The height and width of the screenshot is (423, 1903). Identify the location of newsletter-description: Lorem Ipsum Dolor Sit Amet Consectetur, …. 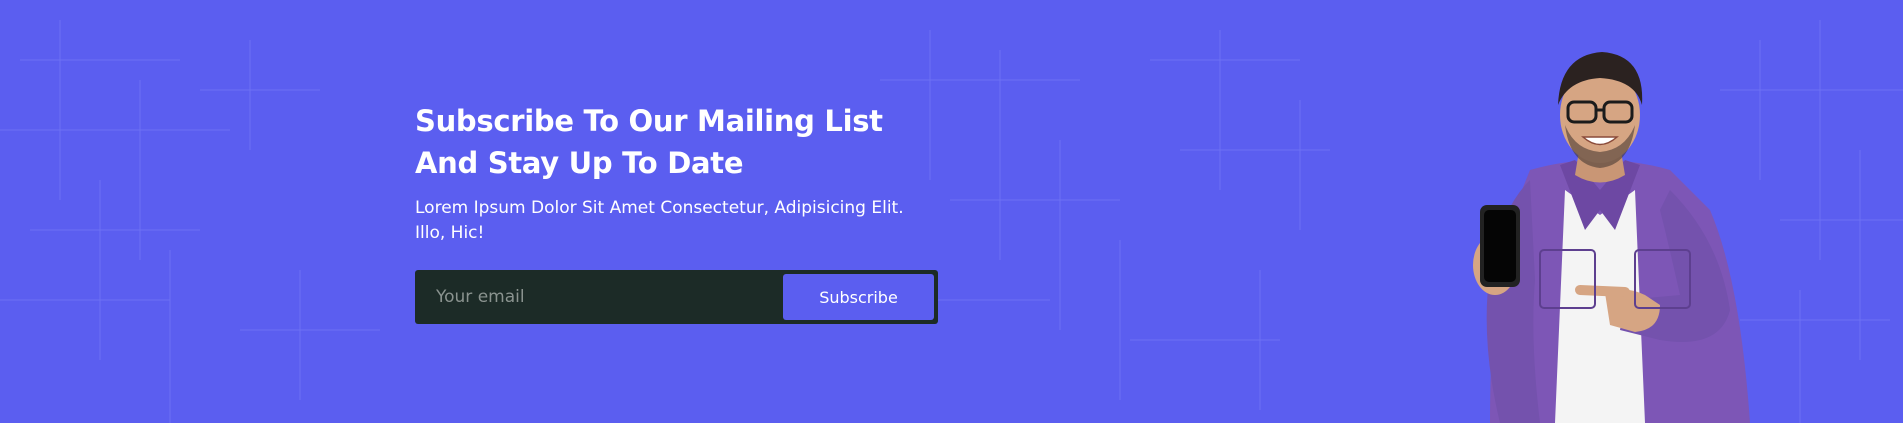
(659, 220).